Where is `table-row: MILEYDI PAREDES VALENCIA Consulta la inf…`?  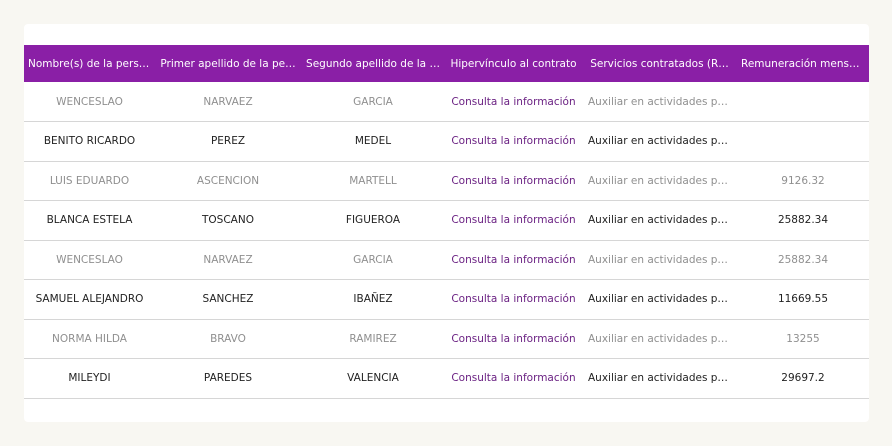 table-row: MILEYDI PAREDES VALENCIA Consulta la inf… is located at coordinates (446, 379).